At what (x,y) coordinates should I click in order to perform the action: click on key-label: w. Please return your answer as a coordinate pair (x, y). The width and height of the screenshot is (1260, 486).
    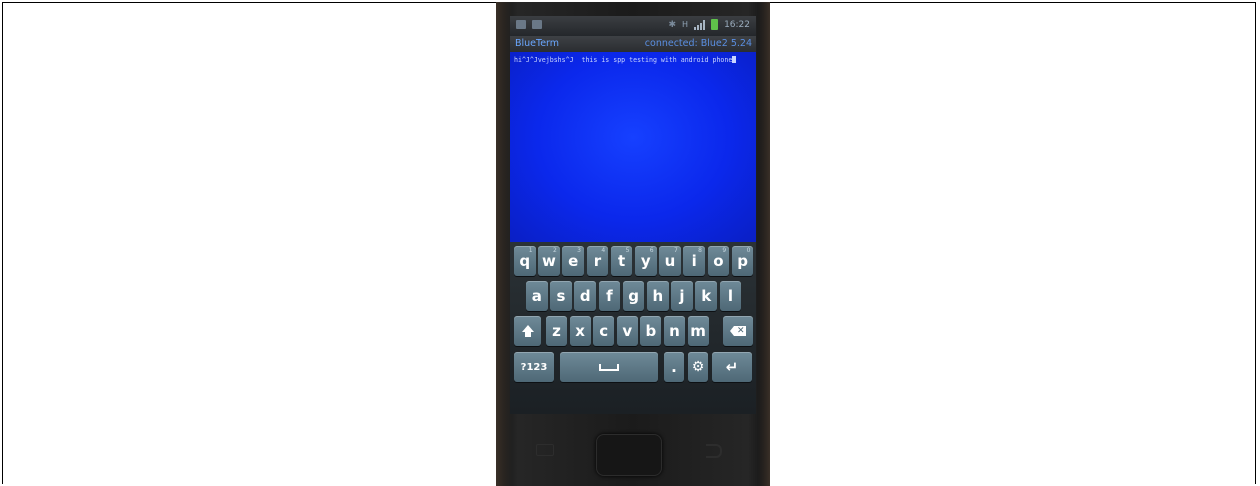
    Looking at the image, I should click on (549, 261).